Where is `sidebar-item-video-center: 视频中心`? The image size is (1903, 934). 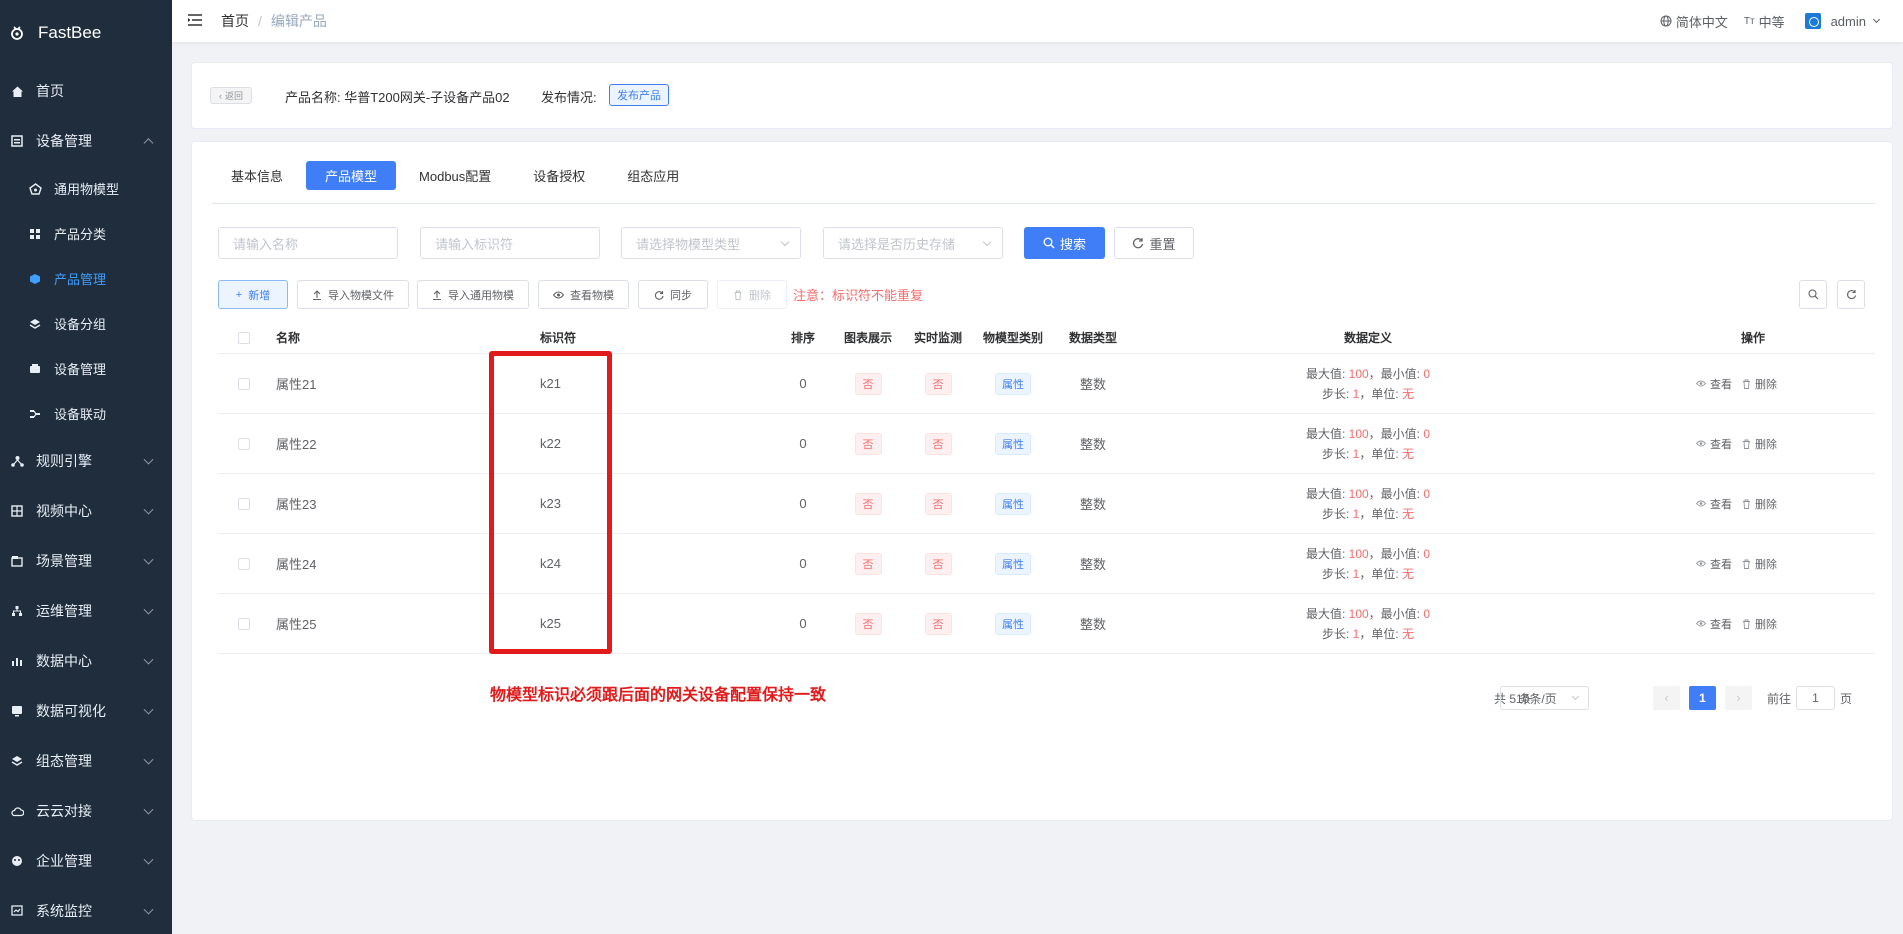 sidebar-item-video-center: 视频中心 is located at coordinates (86, 511).